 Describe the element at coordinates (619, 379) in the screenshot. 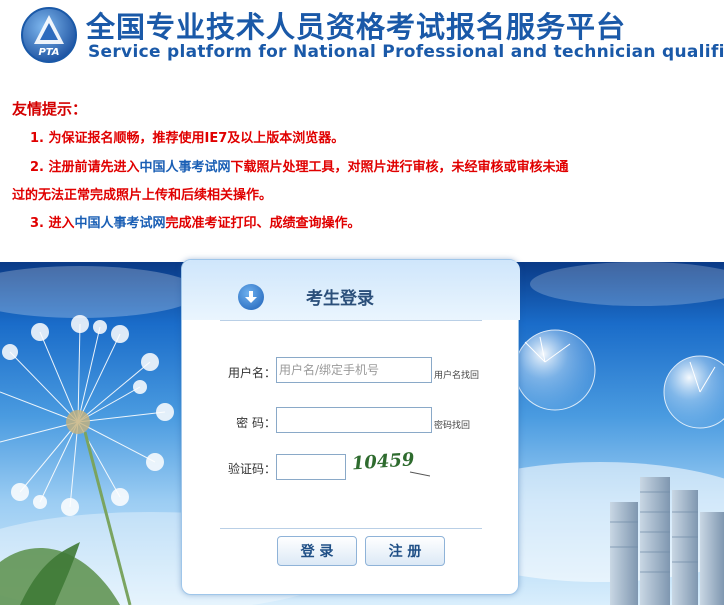

I see `bubble-icon` at that location.